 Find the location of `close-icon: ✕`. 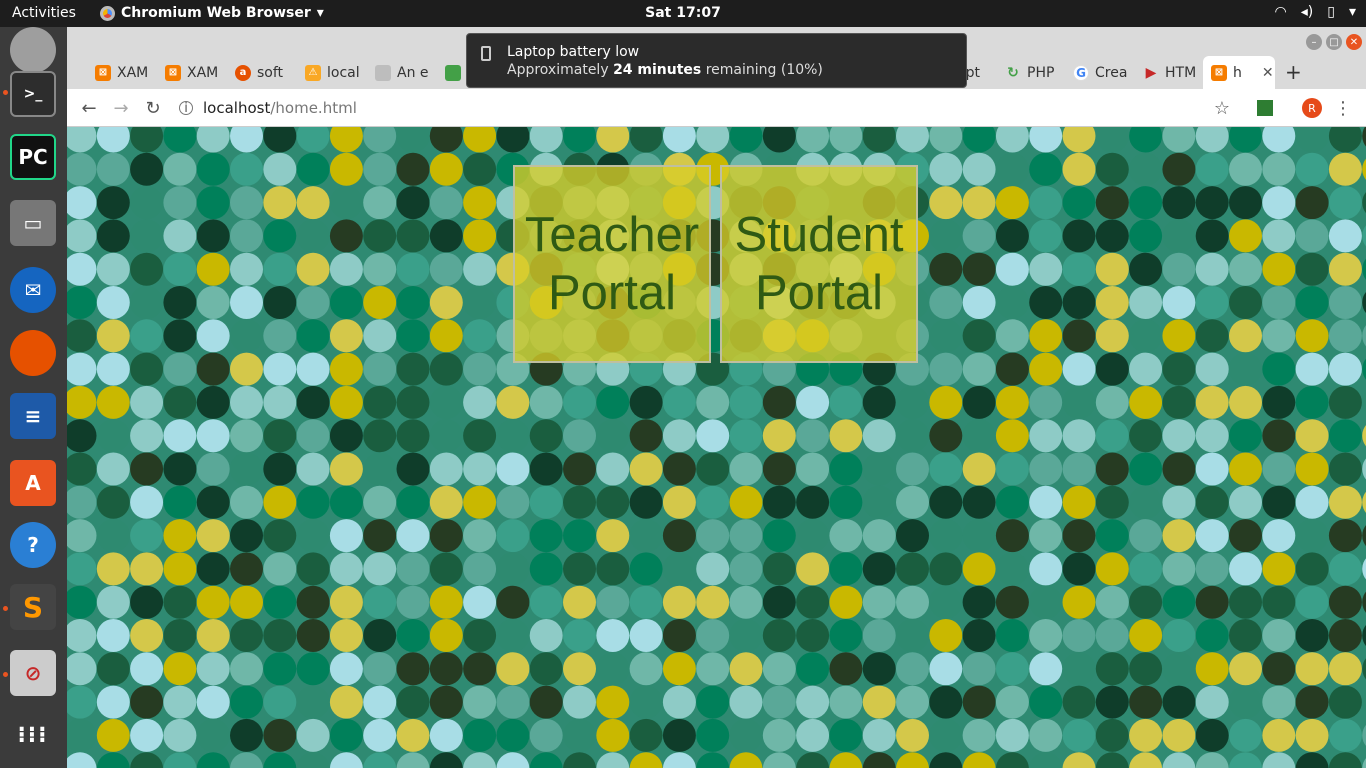

close-icon: ✕ is located at coordinates (1268, 73).